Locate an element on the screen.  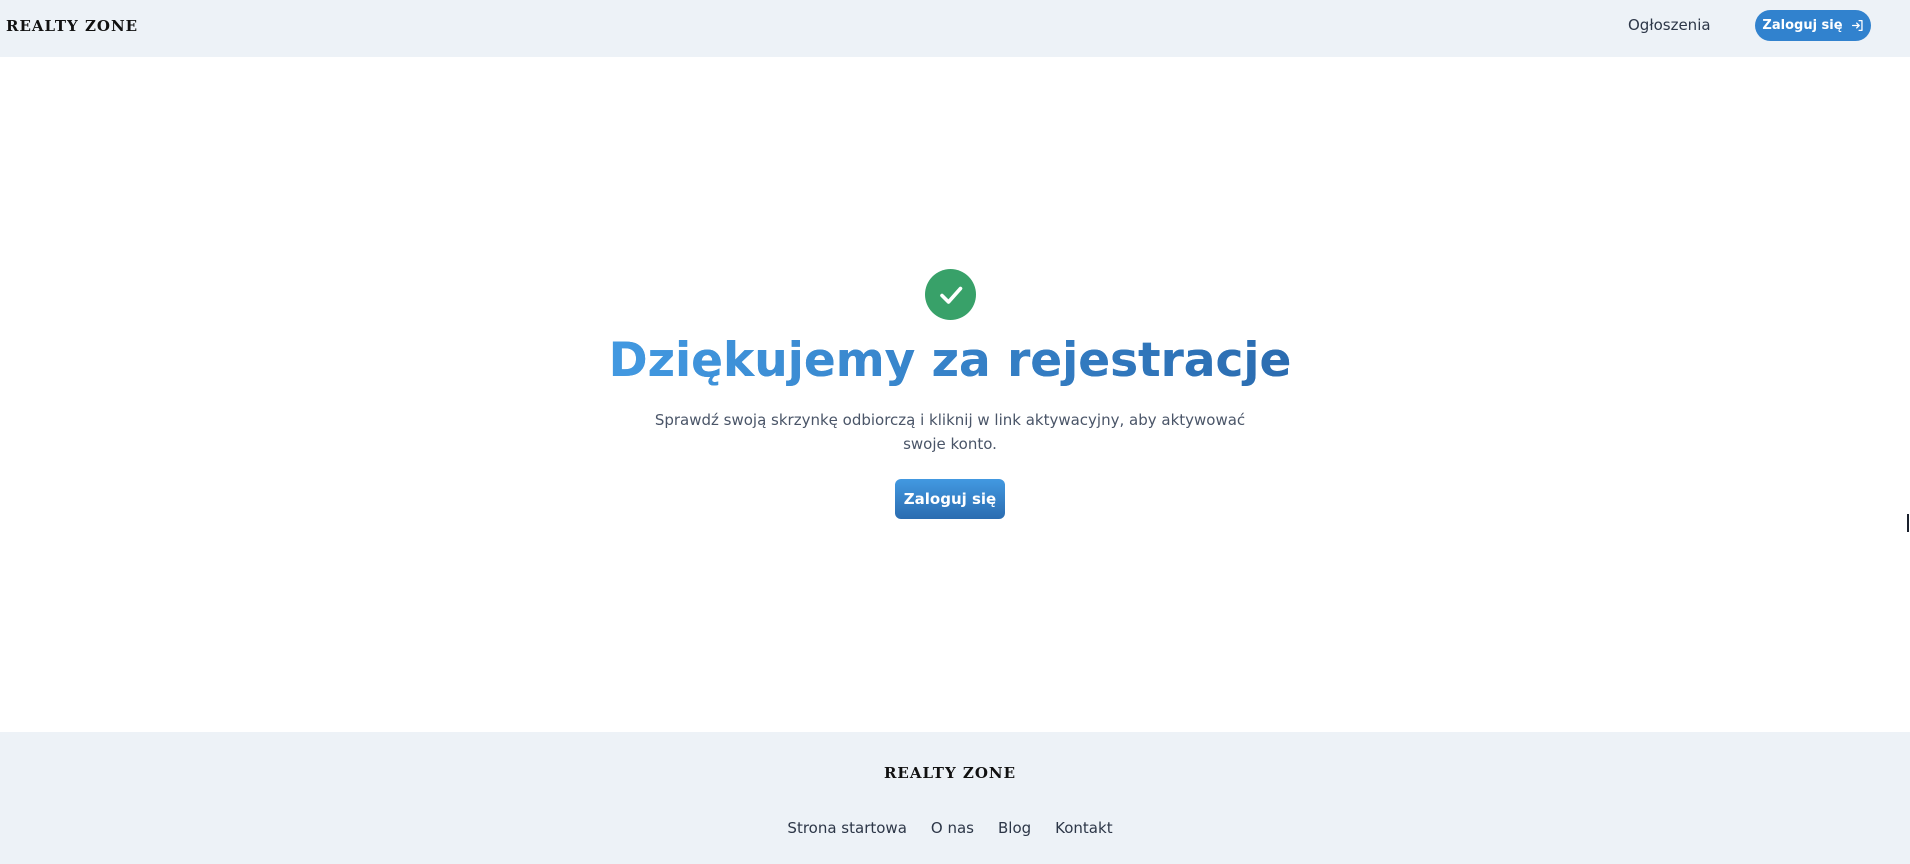
text-cursor-indicator is located at coordinates (1908, 523).